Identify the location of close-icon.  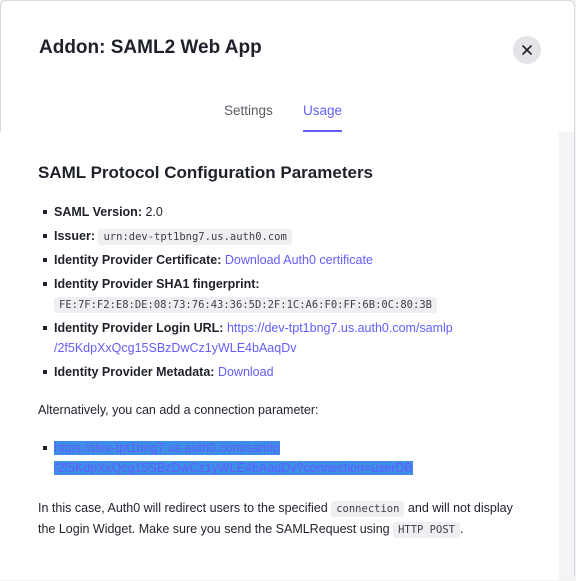
(527, 50).